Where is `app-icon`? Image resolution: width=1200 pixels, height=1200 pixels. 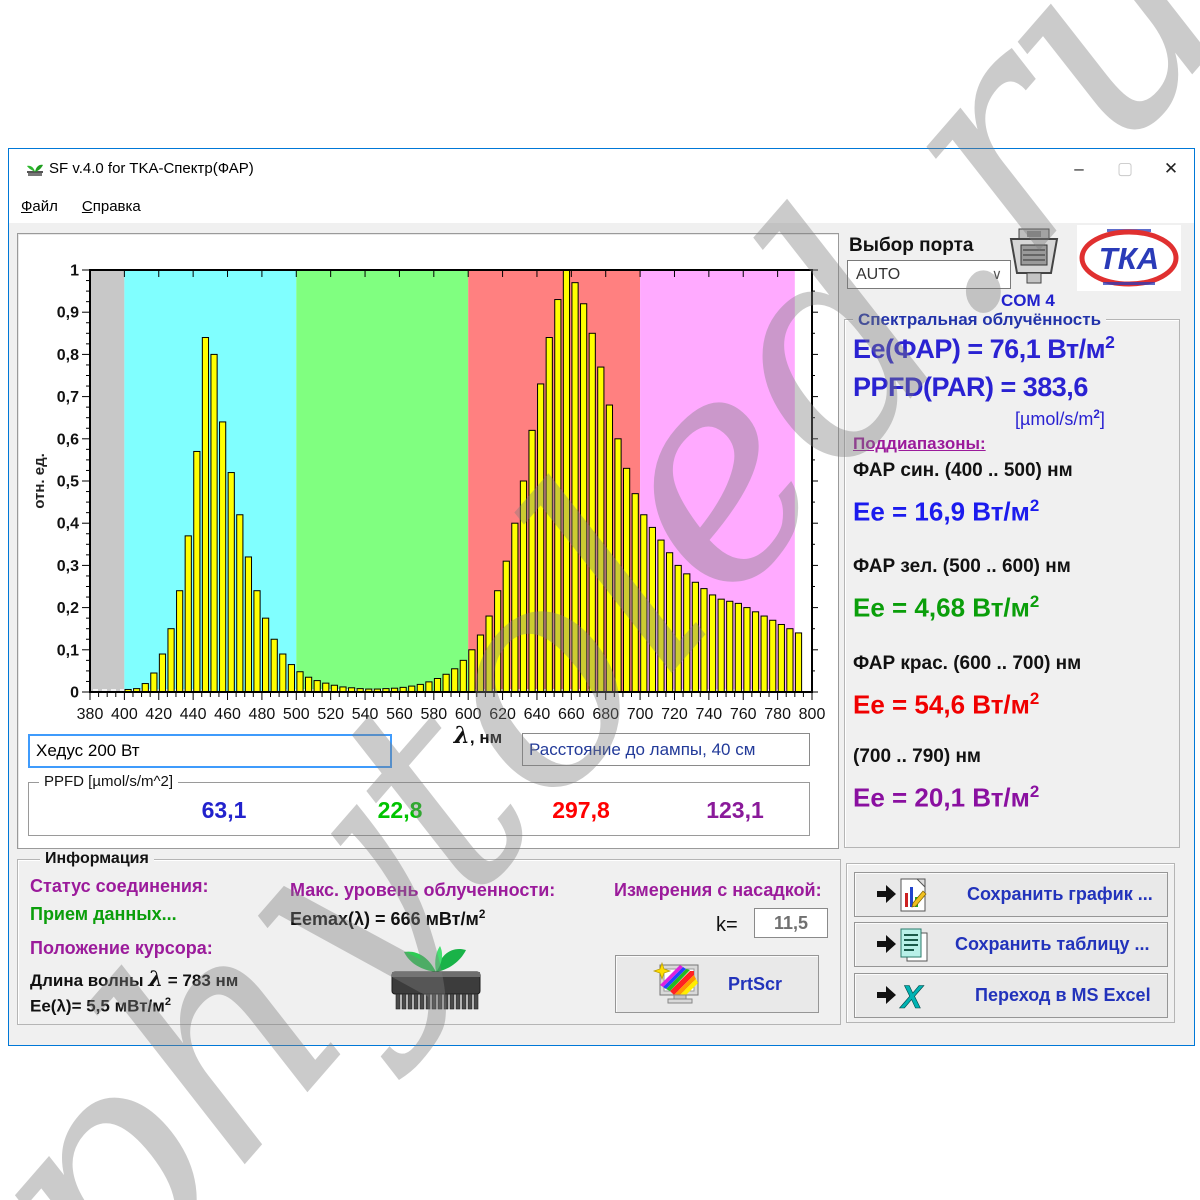
app-icon is located at coordinates (35, 170).